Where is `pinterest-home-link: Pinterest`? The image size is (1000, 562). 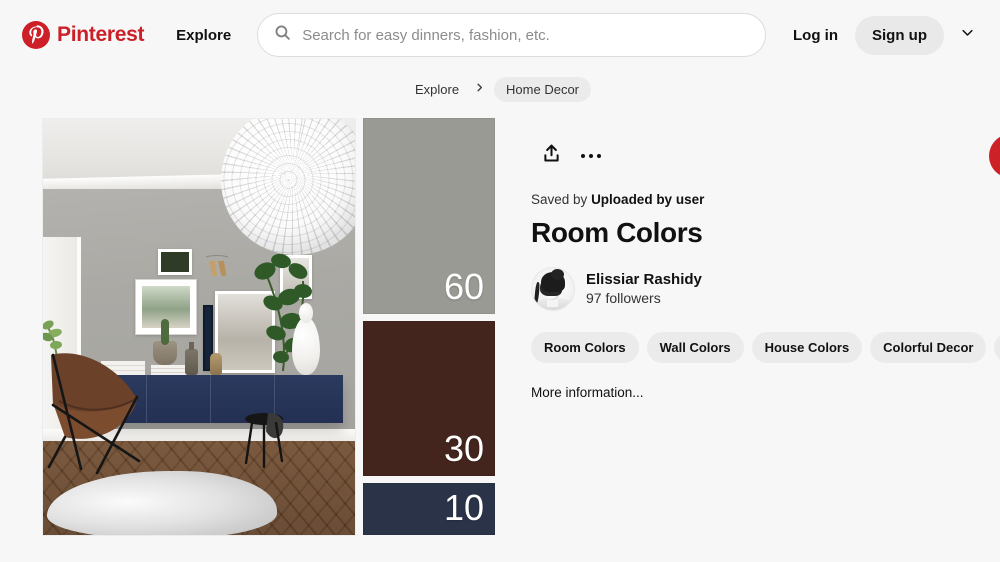 pinterest-home-link: Pinterest is located at coordinates (83, 35).